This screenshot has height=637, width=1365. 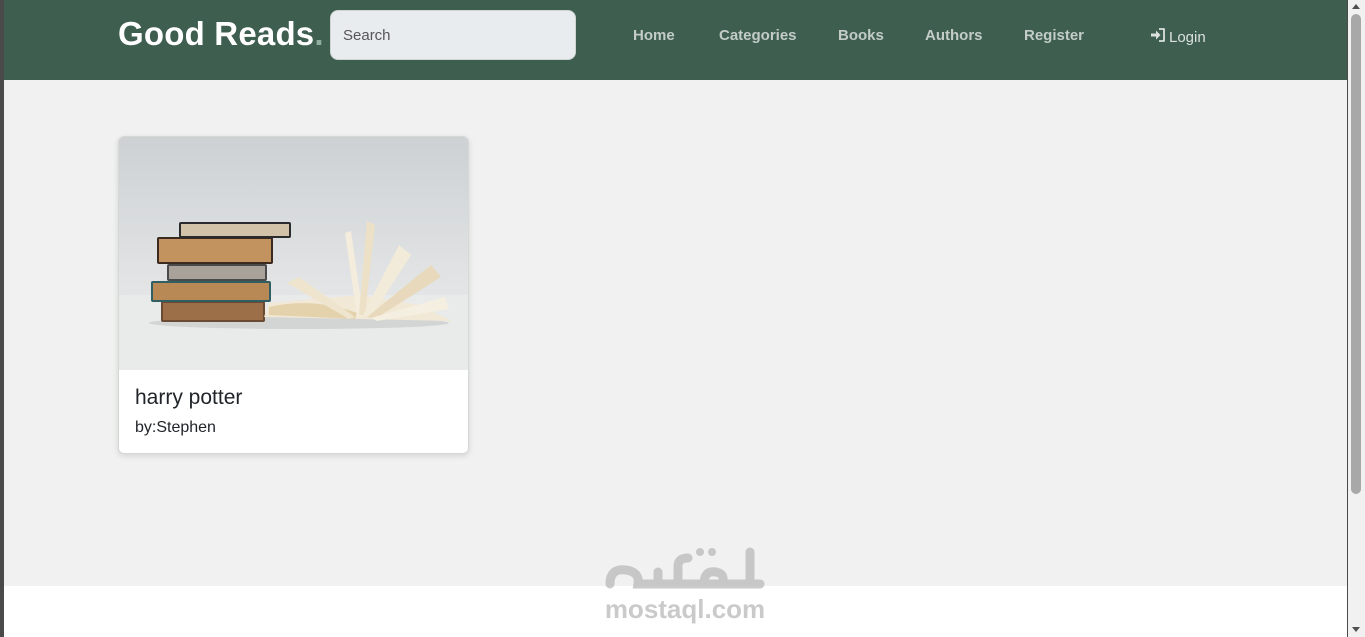 I want to click on scroll-down-arrow-icon, so click(x=1356, y=629).